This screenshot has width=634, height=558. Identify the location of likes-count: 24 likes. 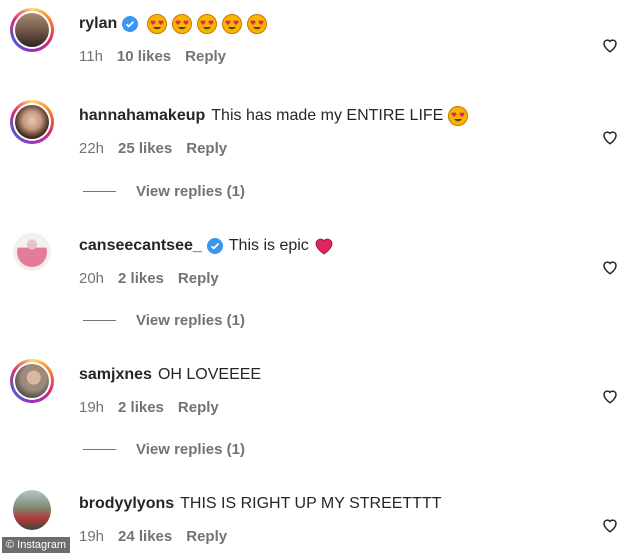
(145, 536).